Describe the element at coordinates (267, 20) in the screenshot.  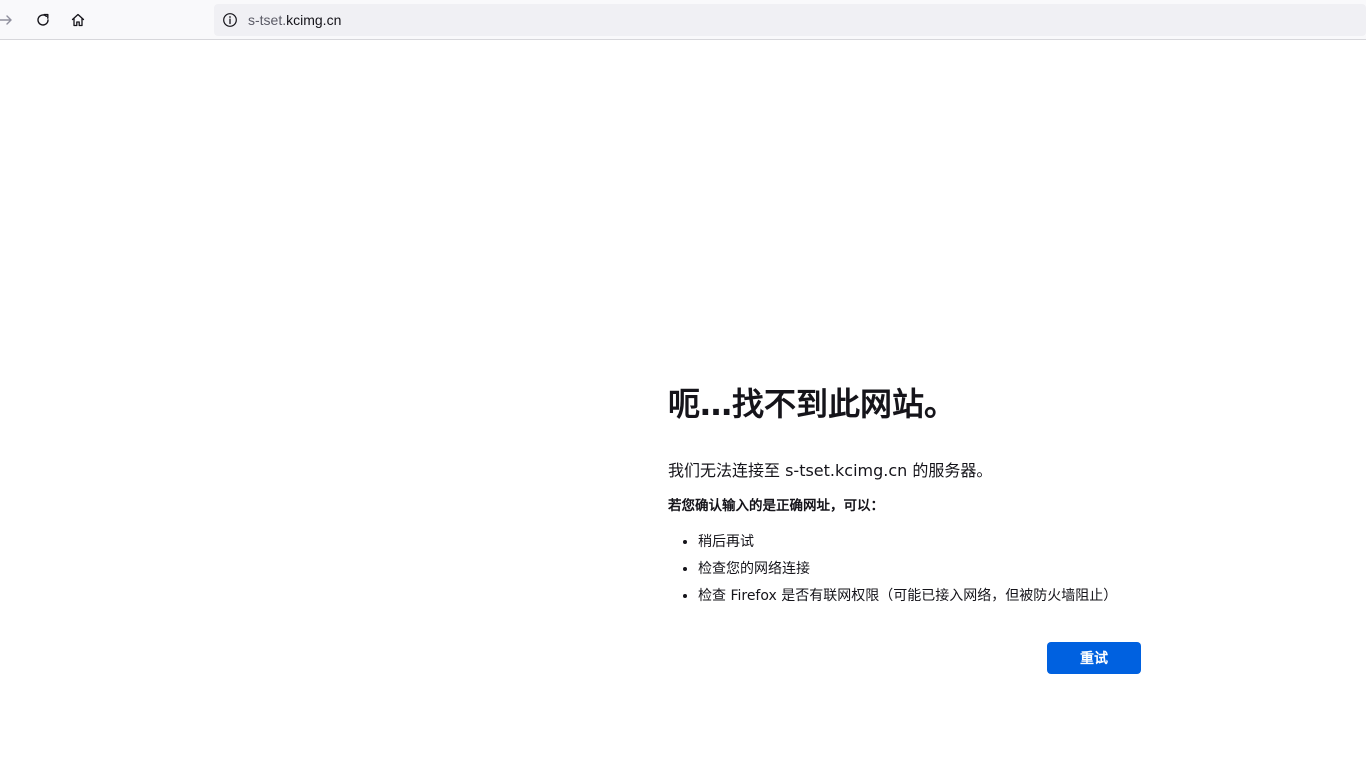
I see `url-prefix: s-tset.` at that location.